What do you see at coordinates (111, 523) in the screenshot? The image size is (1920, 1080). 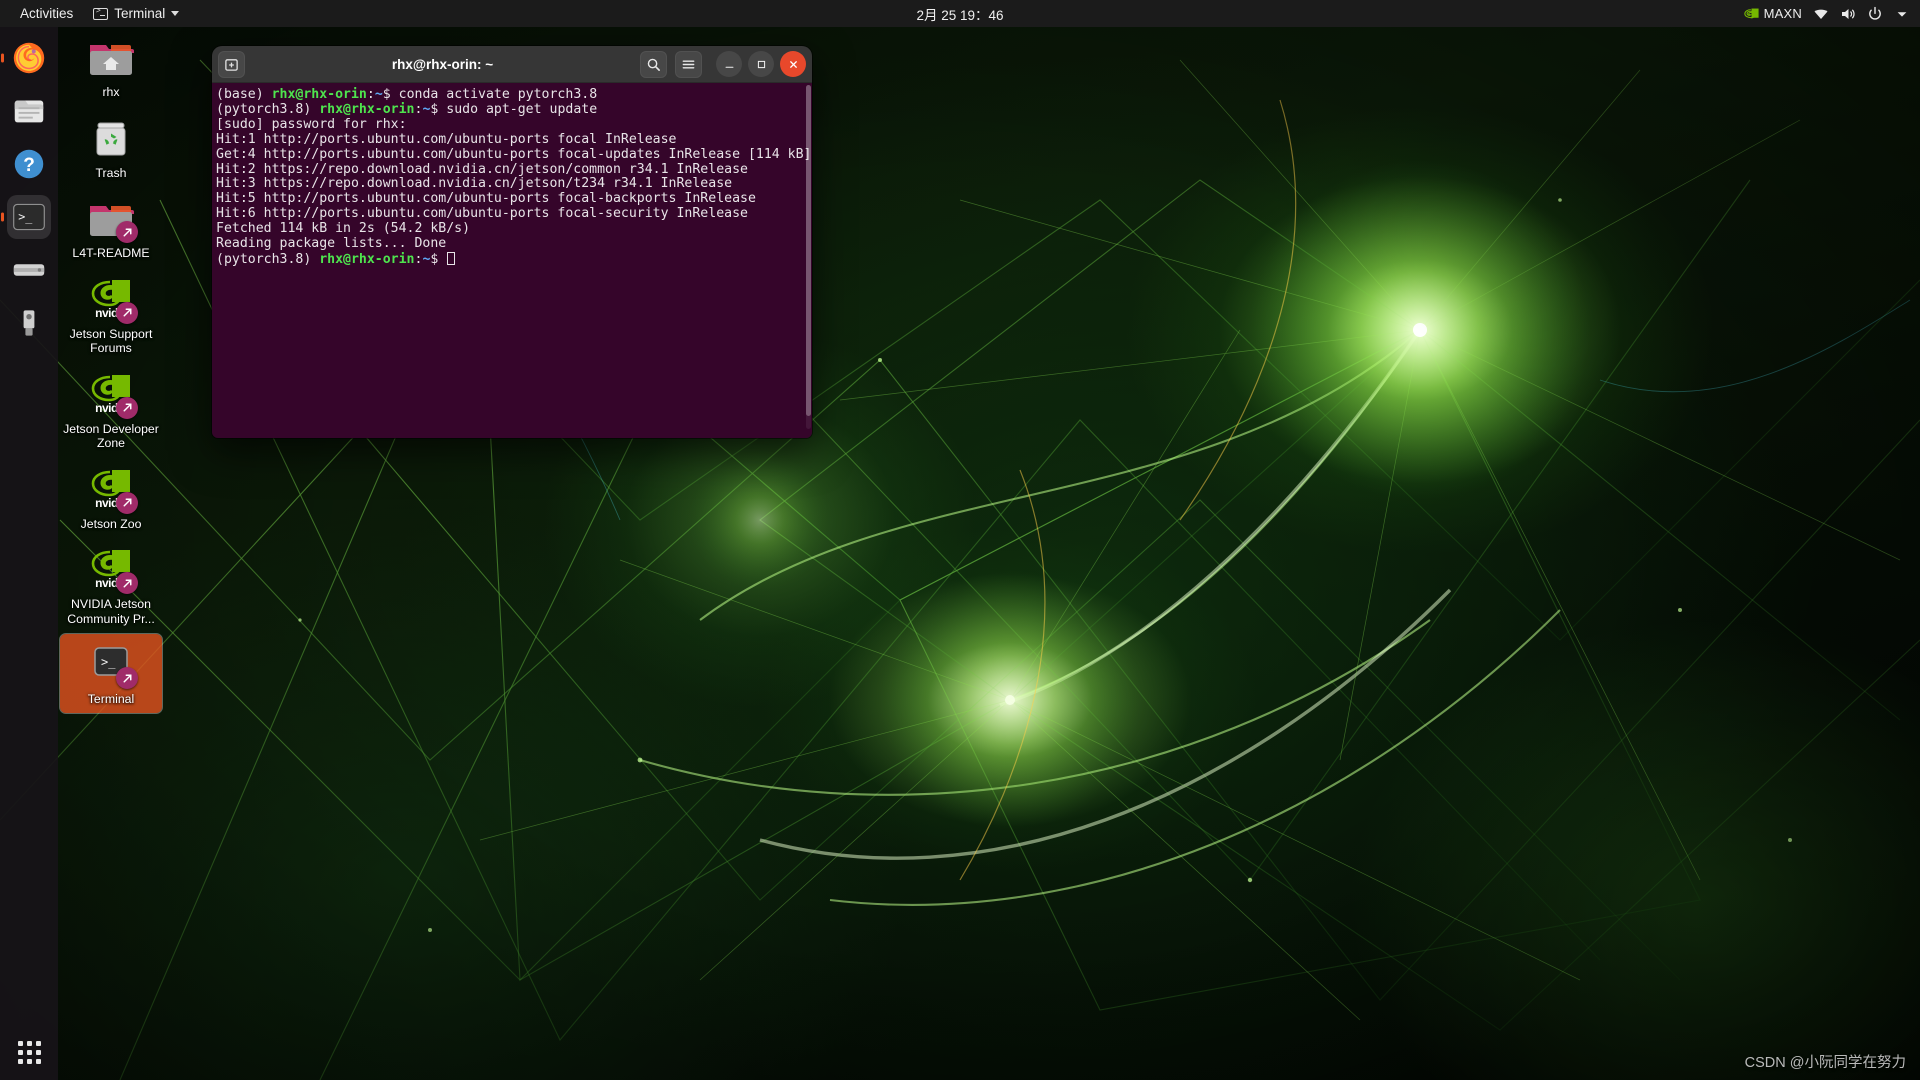 I see `desktop-icon-label: Jetson Zoo` at bounding box center [111, 523].